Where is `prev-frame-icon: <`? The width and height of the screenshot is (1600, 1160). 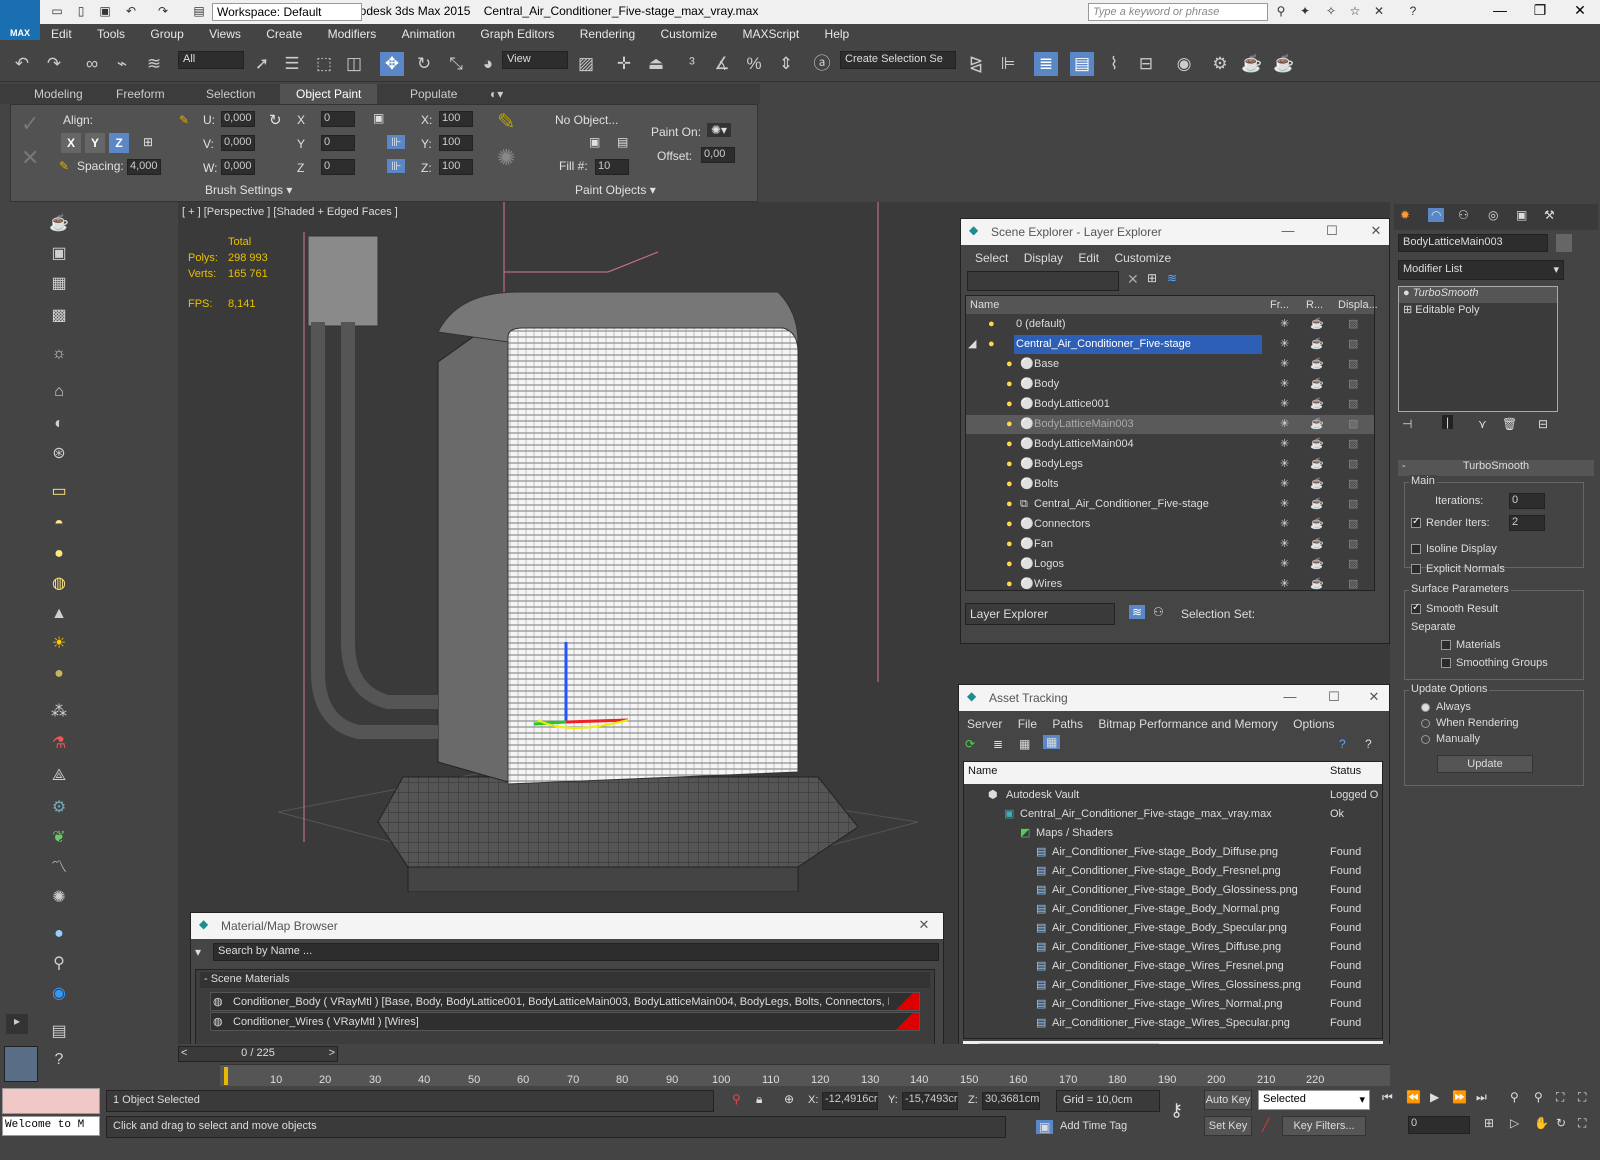 prev-frame-icon: < is located at coordinates (184, 1053).